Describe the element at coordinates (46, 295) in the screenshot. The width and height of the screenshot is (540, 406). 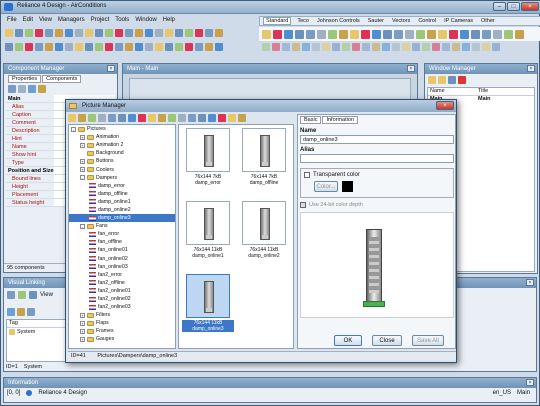
I see `view-label: View` at that location.